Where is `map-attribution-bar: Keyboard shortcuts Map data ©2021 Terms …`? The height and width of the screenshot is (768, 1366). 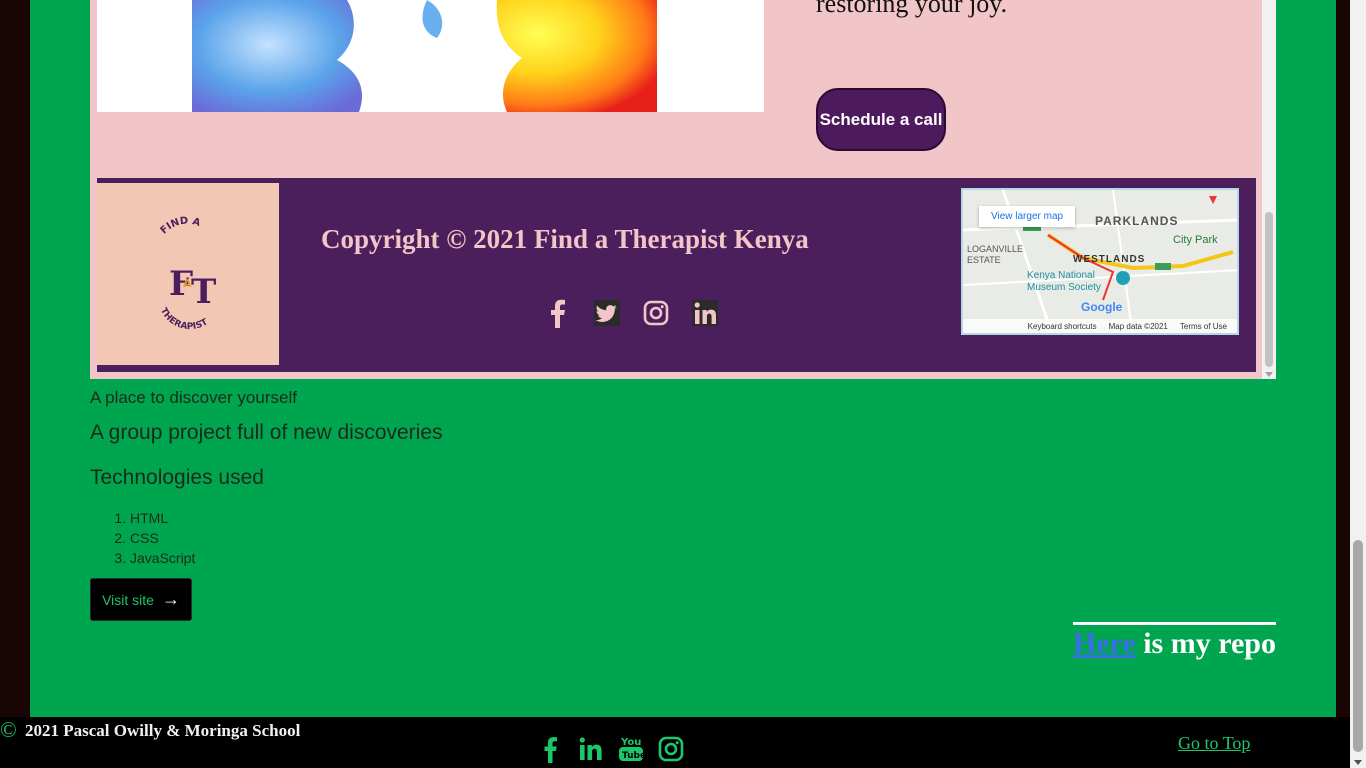 map-attribution-bar: Keyboard shortcuts Map data ©2021 Terms … is located at coordinates (1100, 326).